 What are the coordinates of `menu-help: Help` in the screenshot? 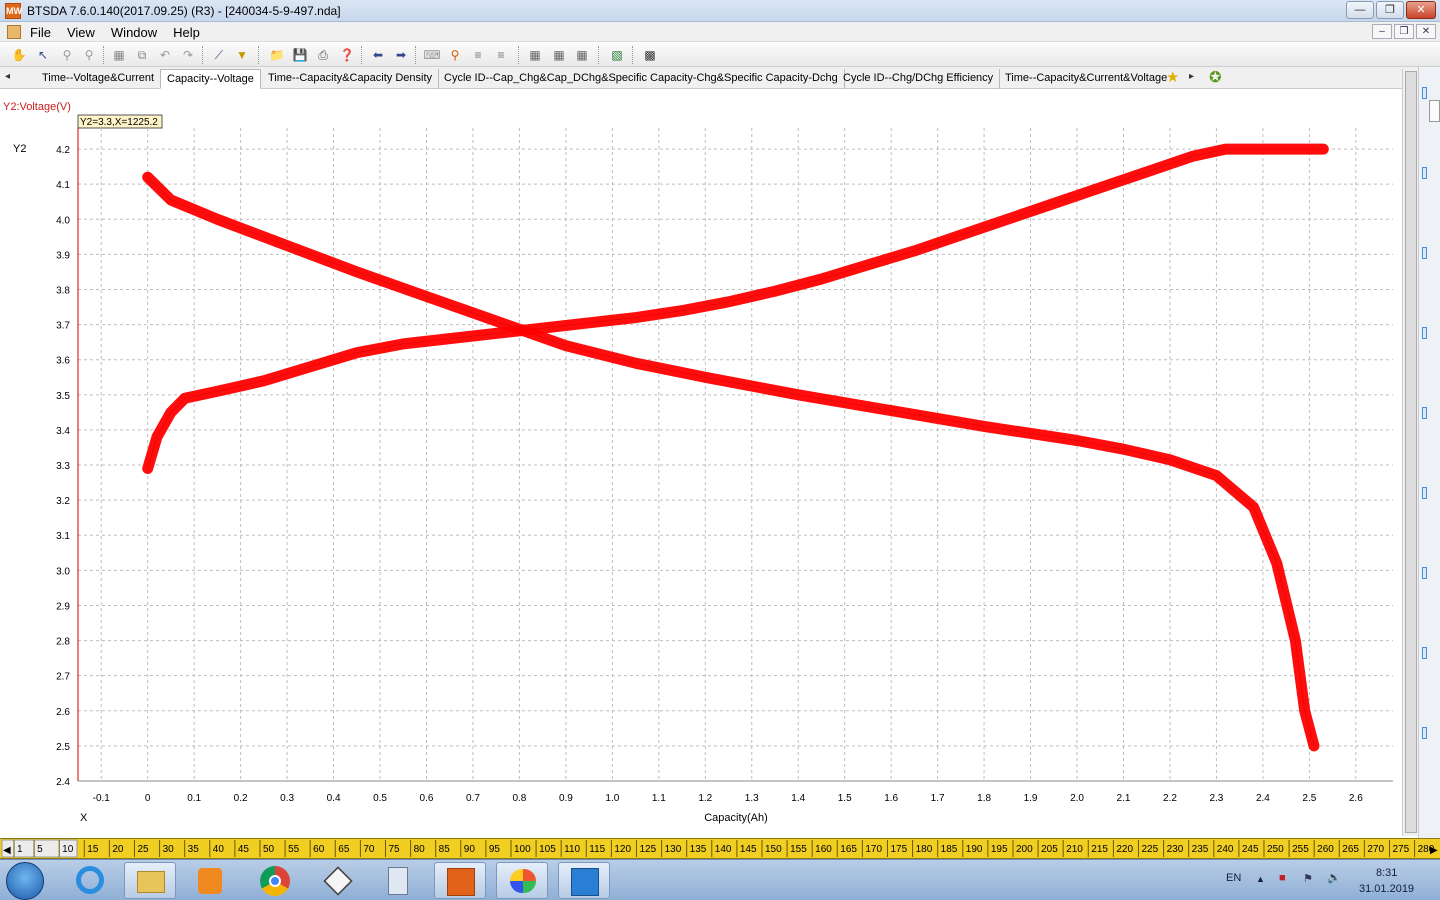 It's located at (186, 32).